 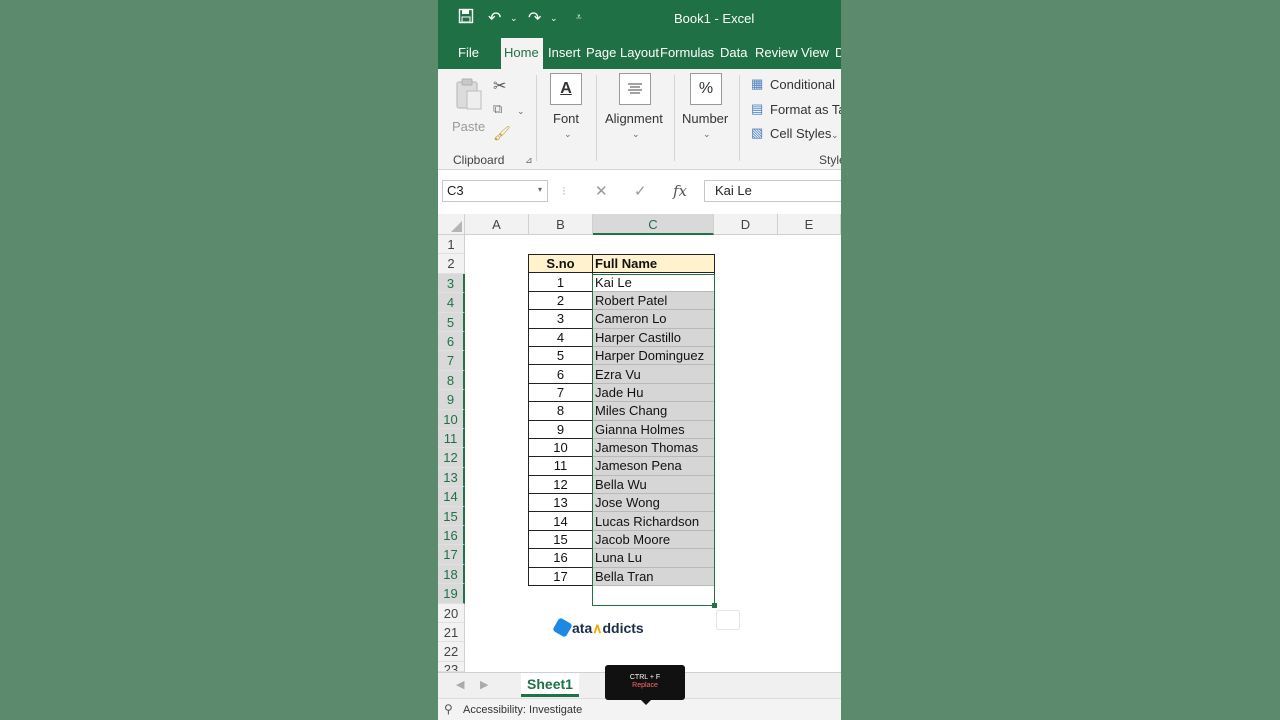 I want to click on sheet-tab-sheet1: Sheet1, so click(x=550, y=685).